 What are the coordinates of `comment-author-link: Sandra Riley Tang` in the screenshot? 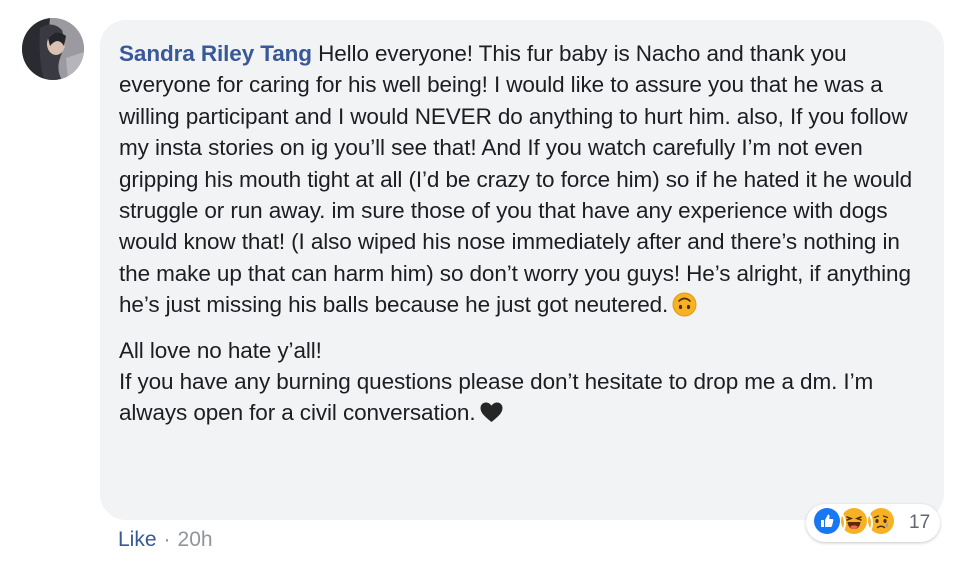 It's located at (215, 53).